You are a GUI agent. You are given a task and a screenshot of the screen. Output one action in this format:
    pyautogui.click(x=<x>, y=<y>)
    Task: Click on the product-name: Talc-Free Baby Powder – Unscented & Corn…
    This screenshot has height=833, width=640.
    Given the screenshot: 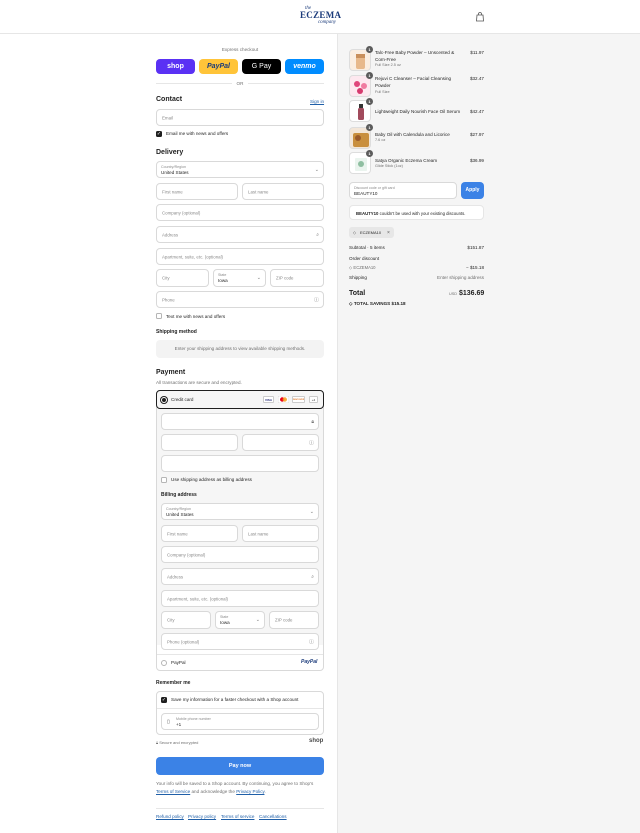 What is the action you would take?
    pyautogui.click(x=415, y=56)
    